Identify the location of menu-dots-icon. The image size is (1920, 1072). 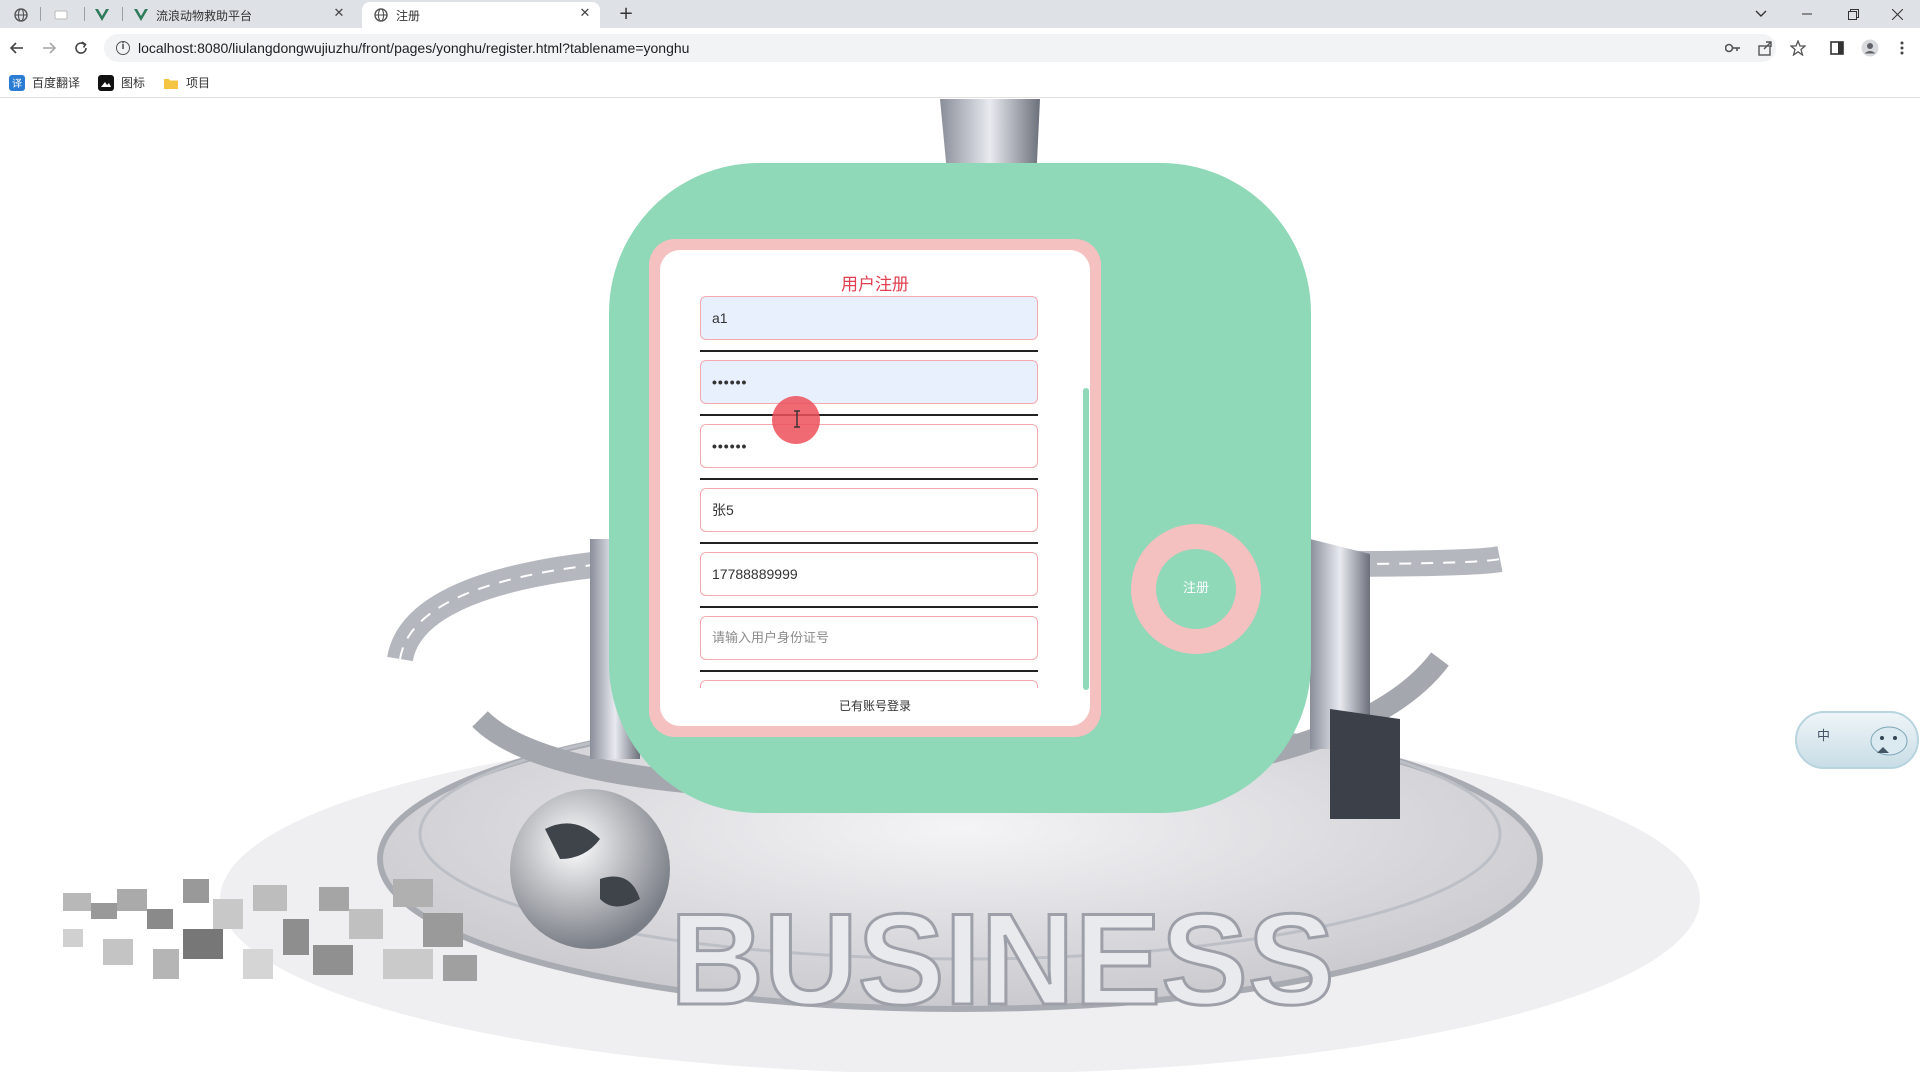
(1902, 48).